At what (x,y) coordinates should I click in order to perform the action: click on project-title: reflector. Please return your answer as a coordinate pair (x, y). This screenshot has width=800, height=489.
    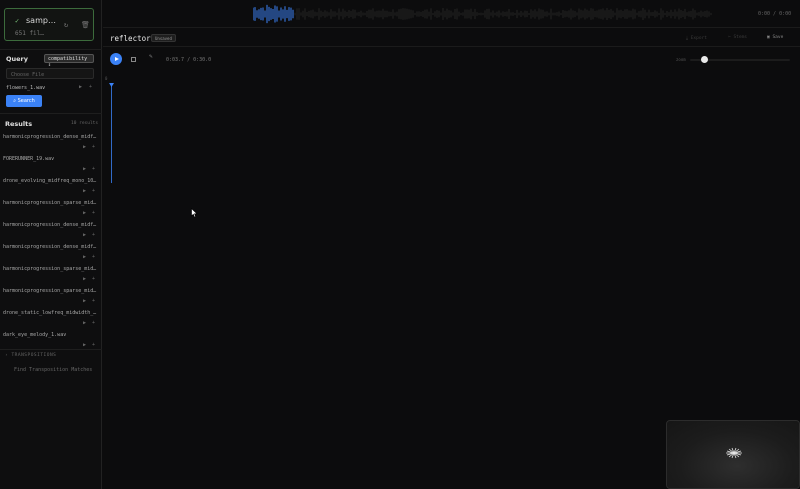
    Looking at the image, I should click on (130, 38).